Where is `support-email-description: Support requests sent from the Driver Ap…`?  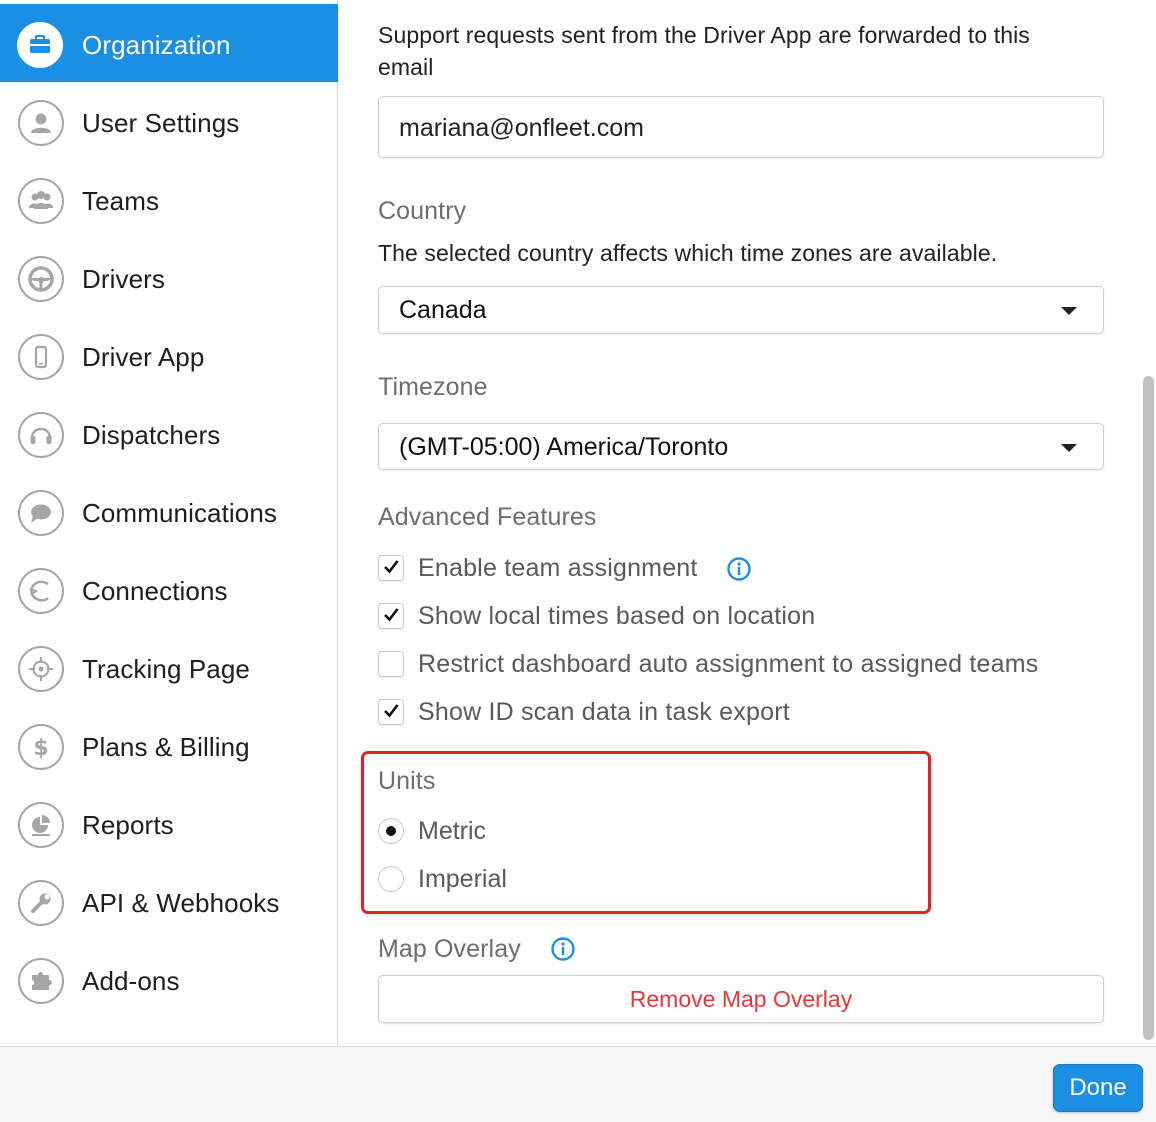
support-email-description: Support requests sent from the Driver Ap… is located at coordinates (704, 35).